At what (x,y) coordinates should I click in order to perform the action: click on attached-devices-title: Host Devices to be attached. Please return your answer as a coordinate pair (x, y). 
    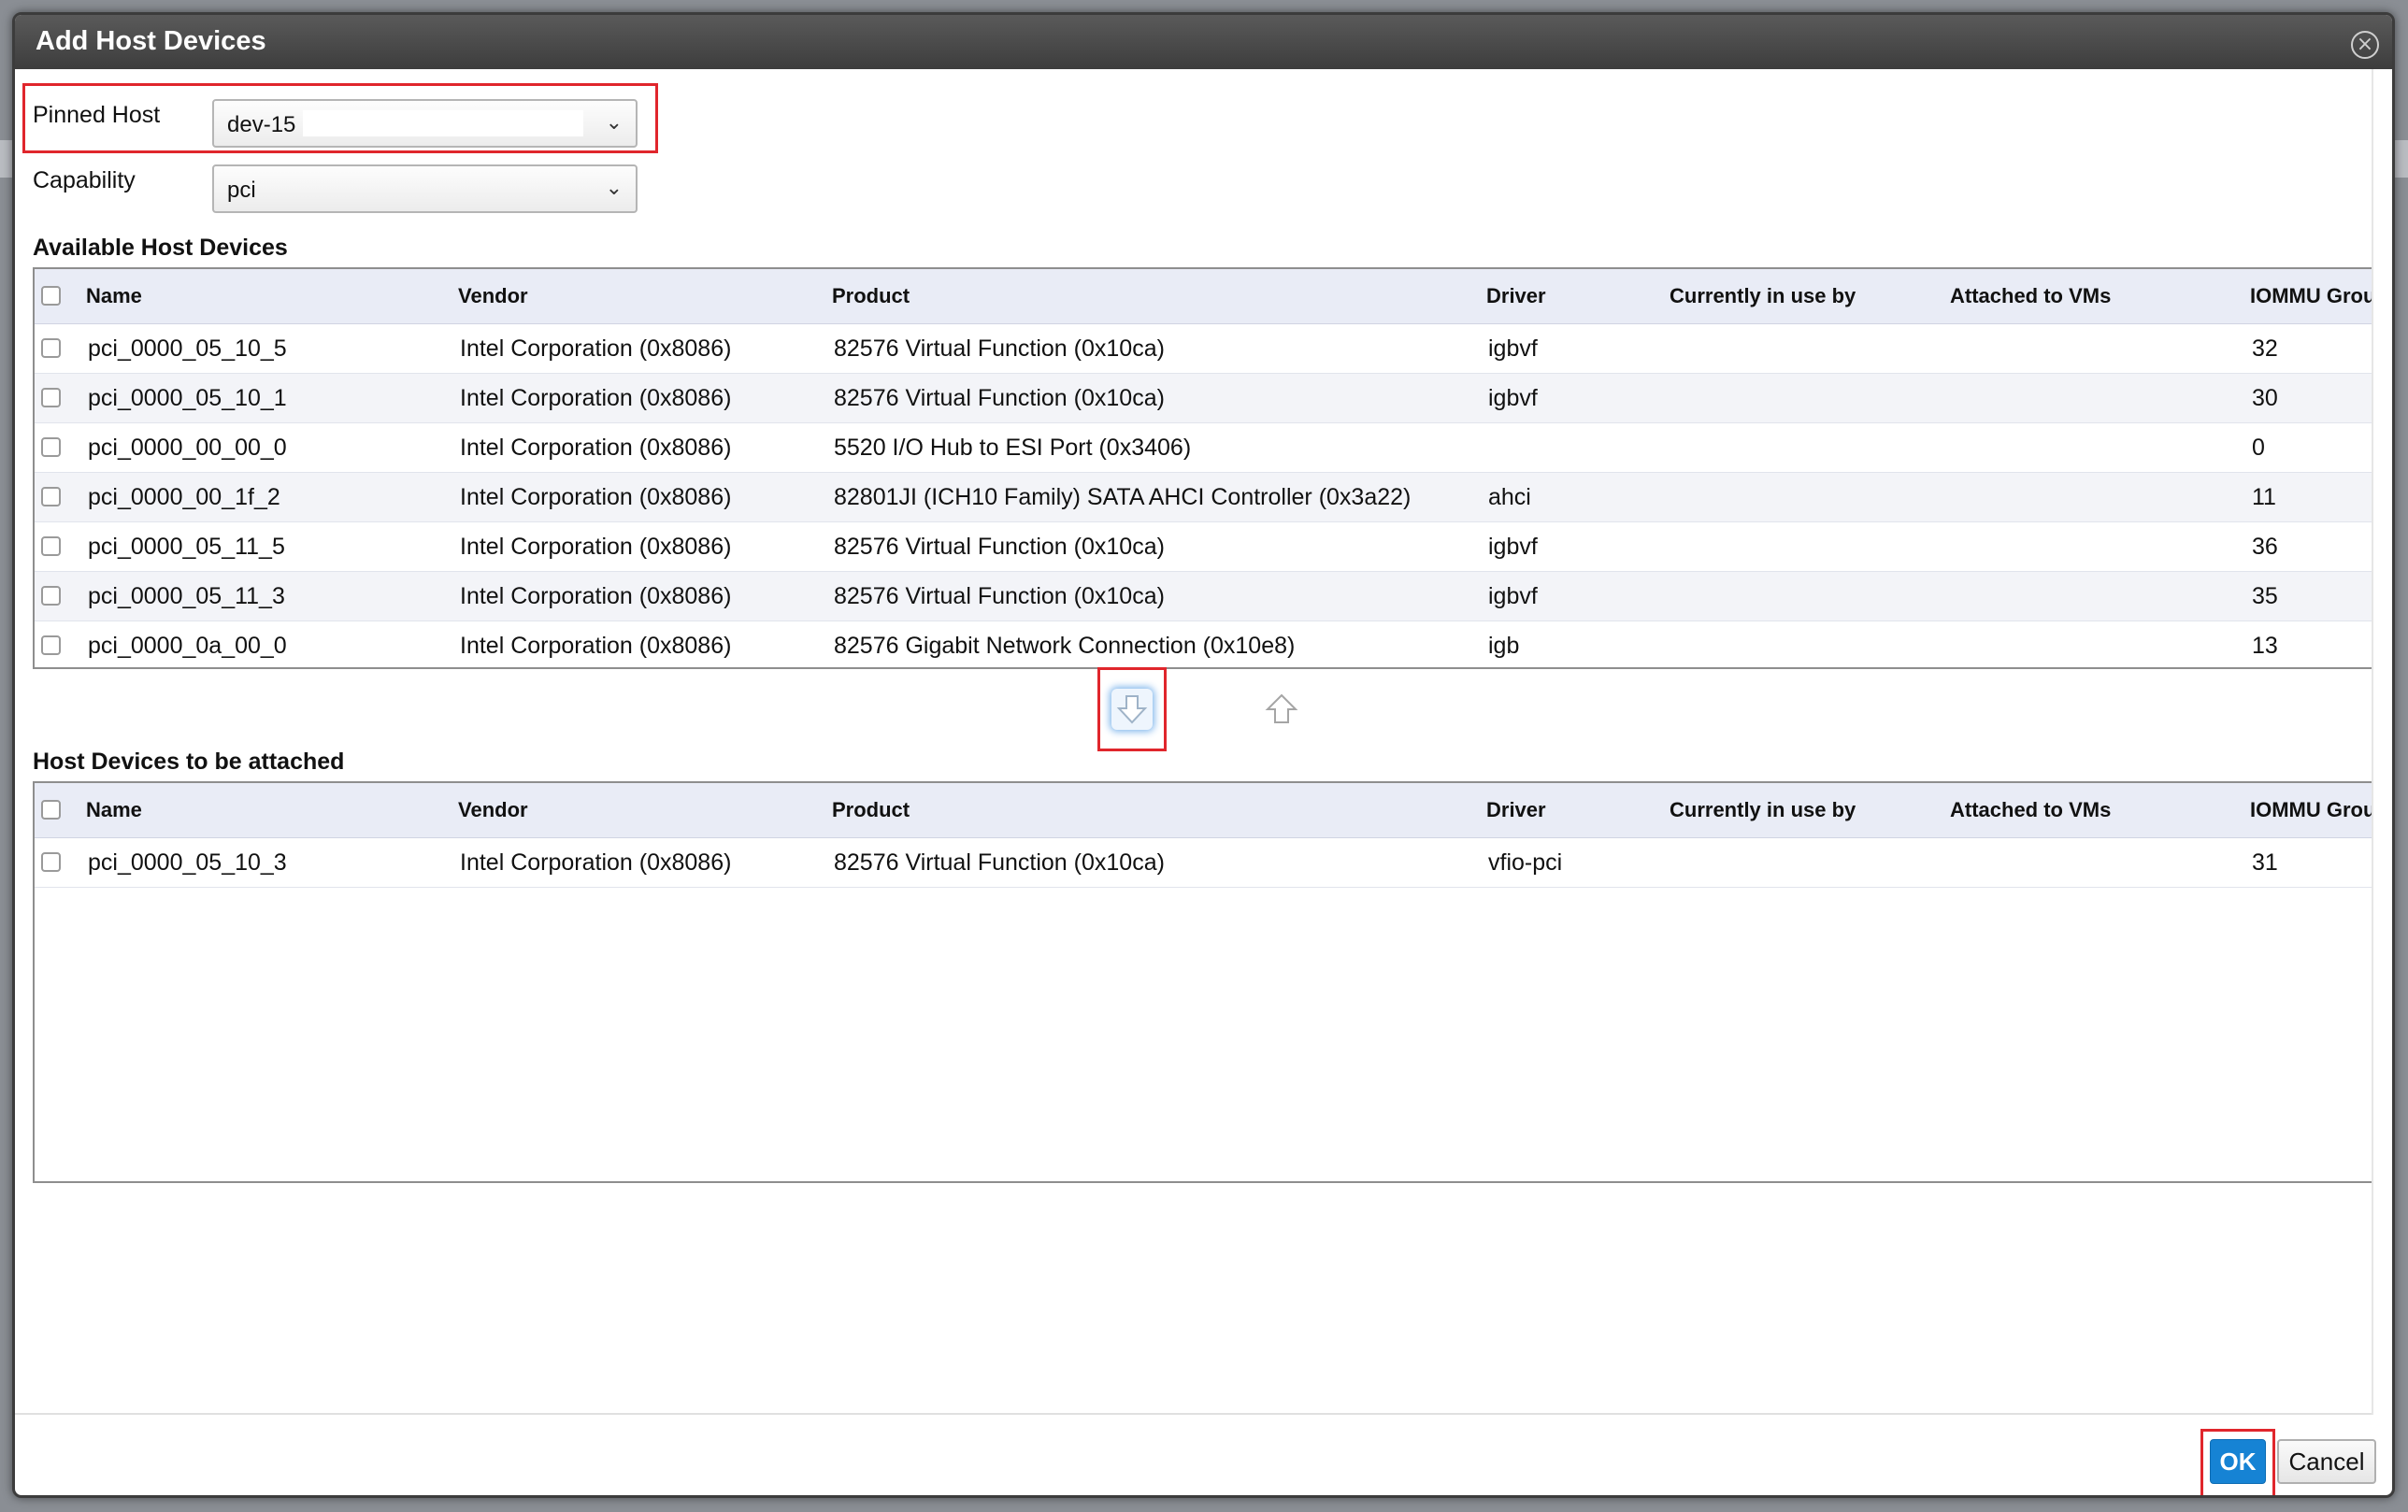
    Looking at the image, I should click on (189, 762).